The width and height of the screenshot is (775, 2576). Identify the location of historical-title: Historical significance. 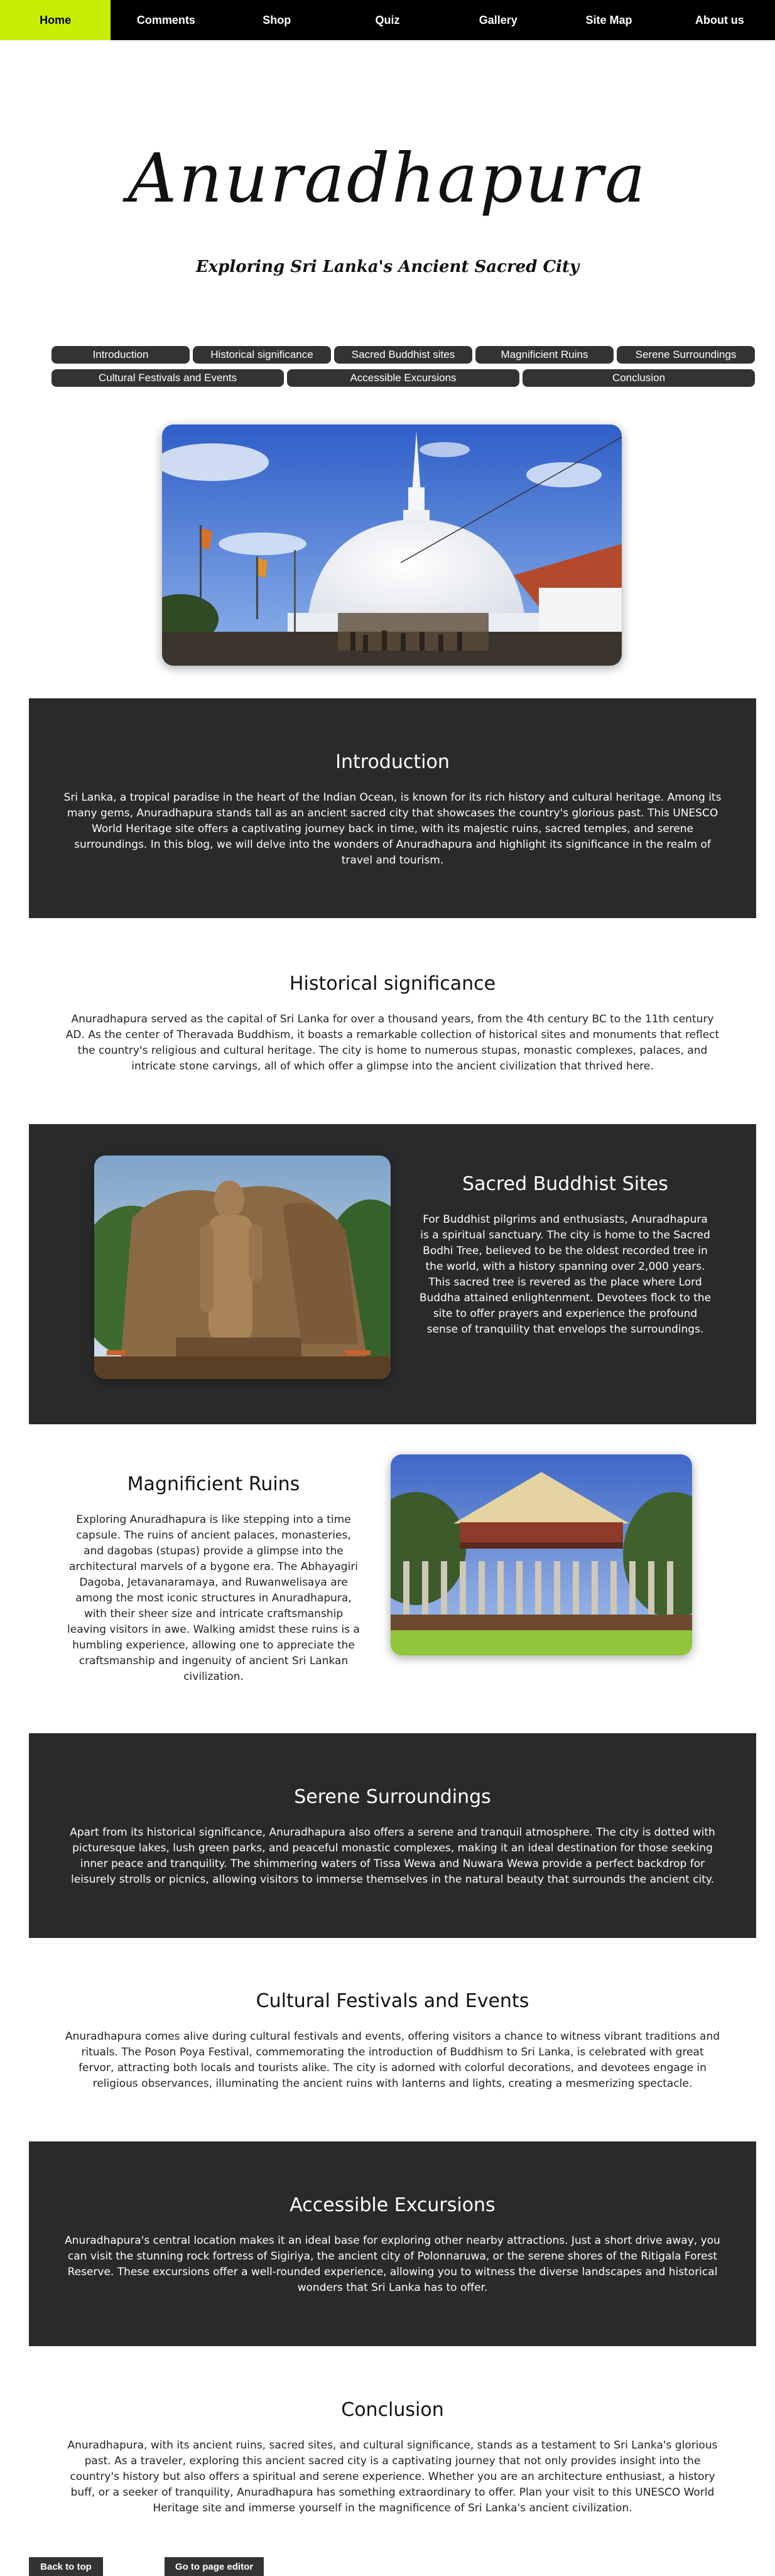
(392, 984).